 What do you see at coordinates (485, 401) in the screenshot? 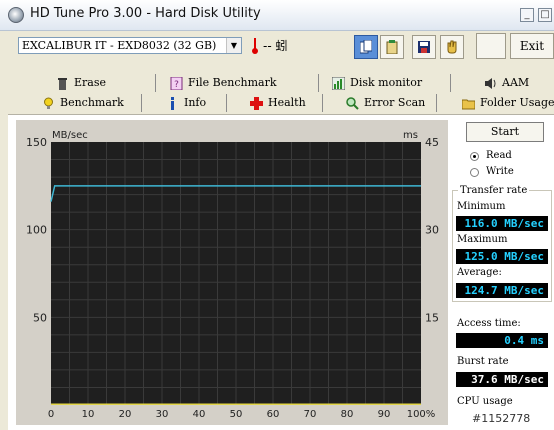
I see `cpu-usage-label: CPU usage` at bounding box center [485, 401].